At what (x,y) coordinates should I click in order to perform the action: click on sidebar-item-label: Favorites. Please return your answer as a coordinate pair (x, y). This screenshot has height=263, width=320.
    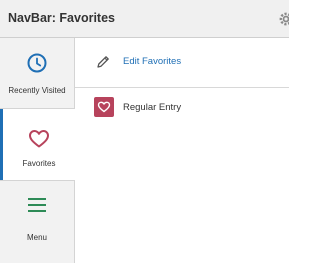
    Looking at the image, I should click on (39, 163).